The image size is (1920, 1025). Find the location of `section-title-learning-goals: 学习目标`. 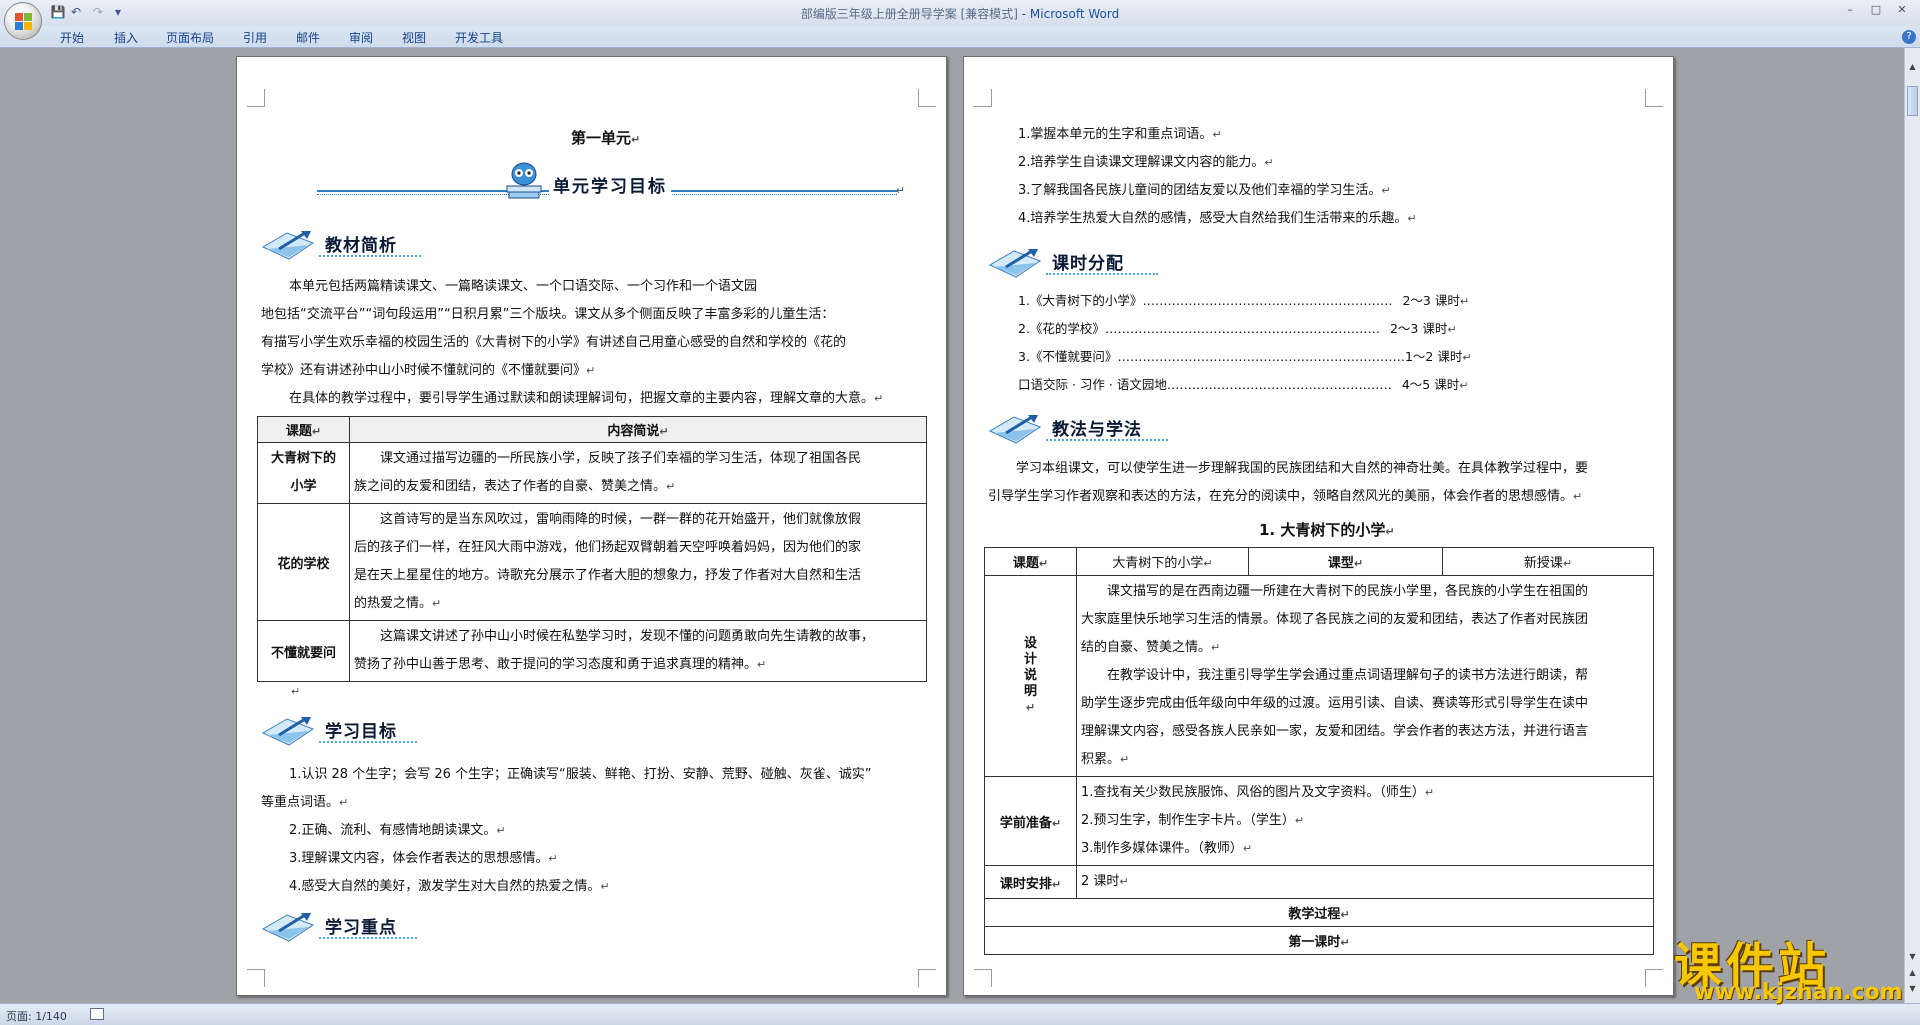

section-title-learning-goals: 学习目标 is located at coordinates (361, 732).